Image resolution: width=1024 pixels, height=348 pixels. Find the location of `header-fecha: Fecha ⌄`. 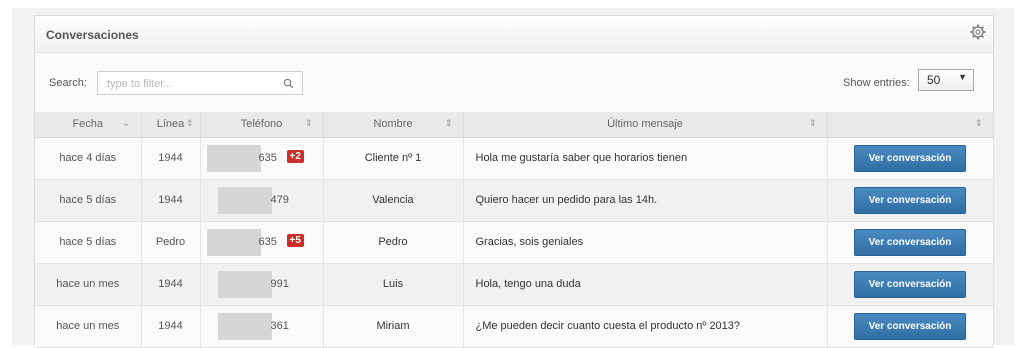

header-fecha: Fecha ⌄ is located at coordinates (88, 125).